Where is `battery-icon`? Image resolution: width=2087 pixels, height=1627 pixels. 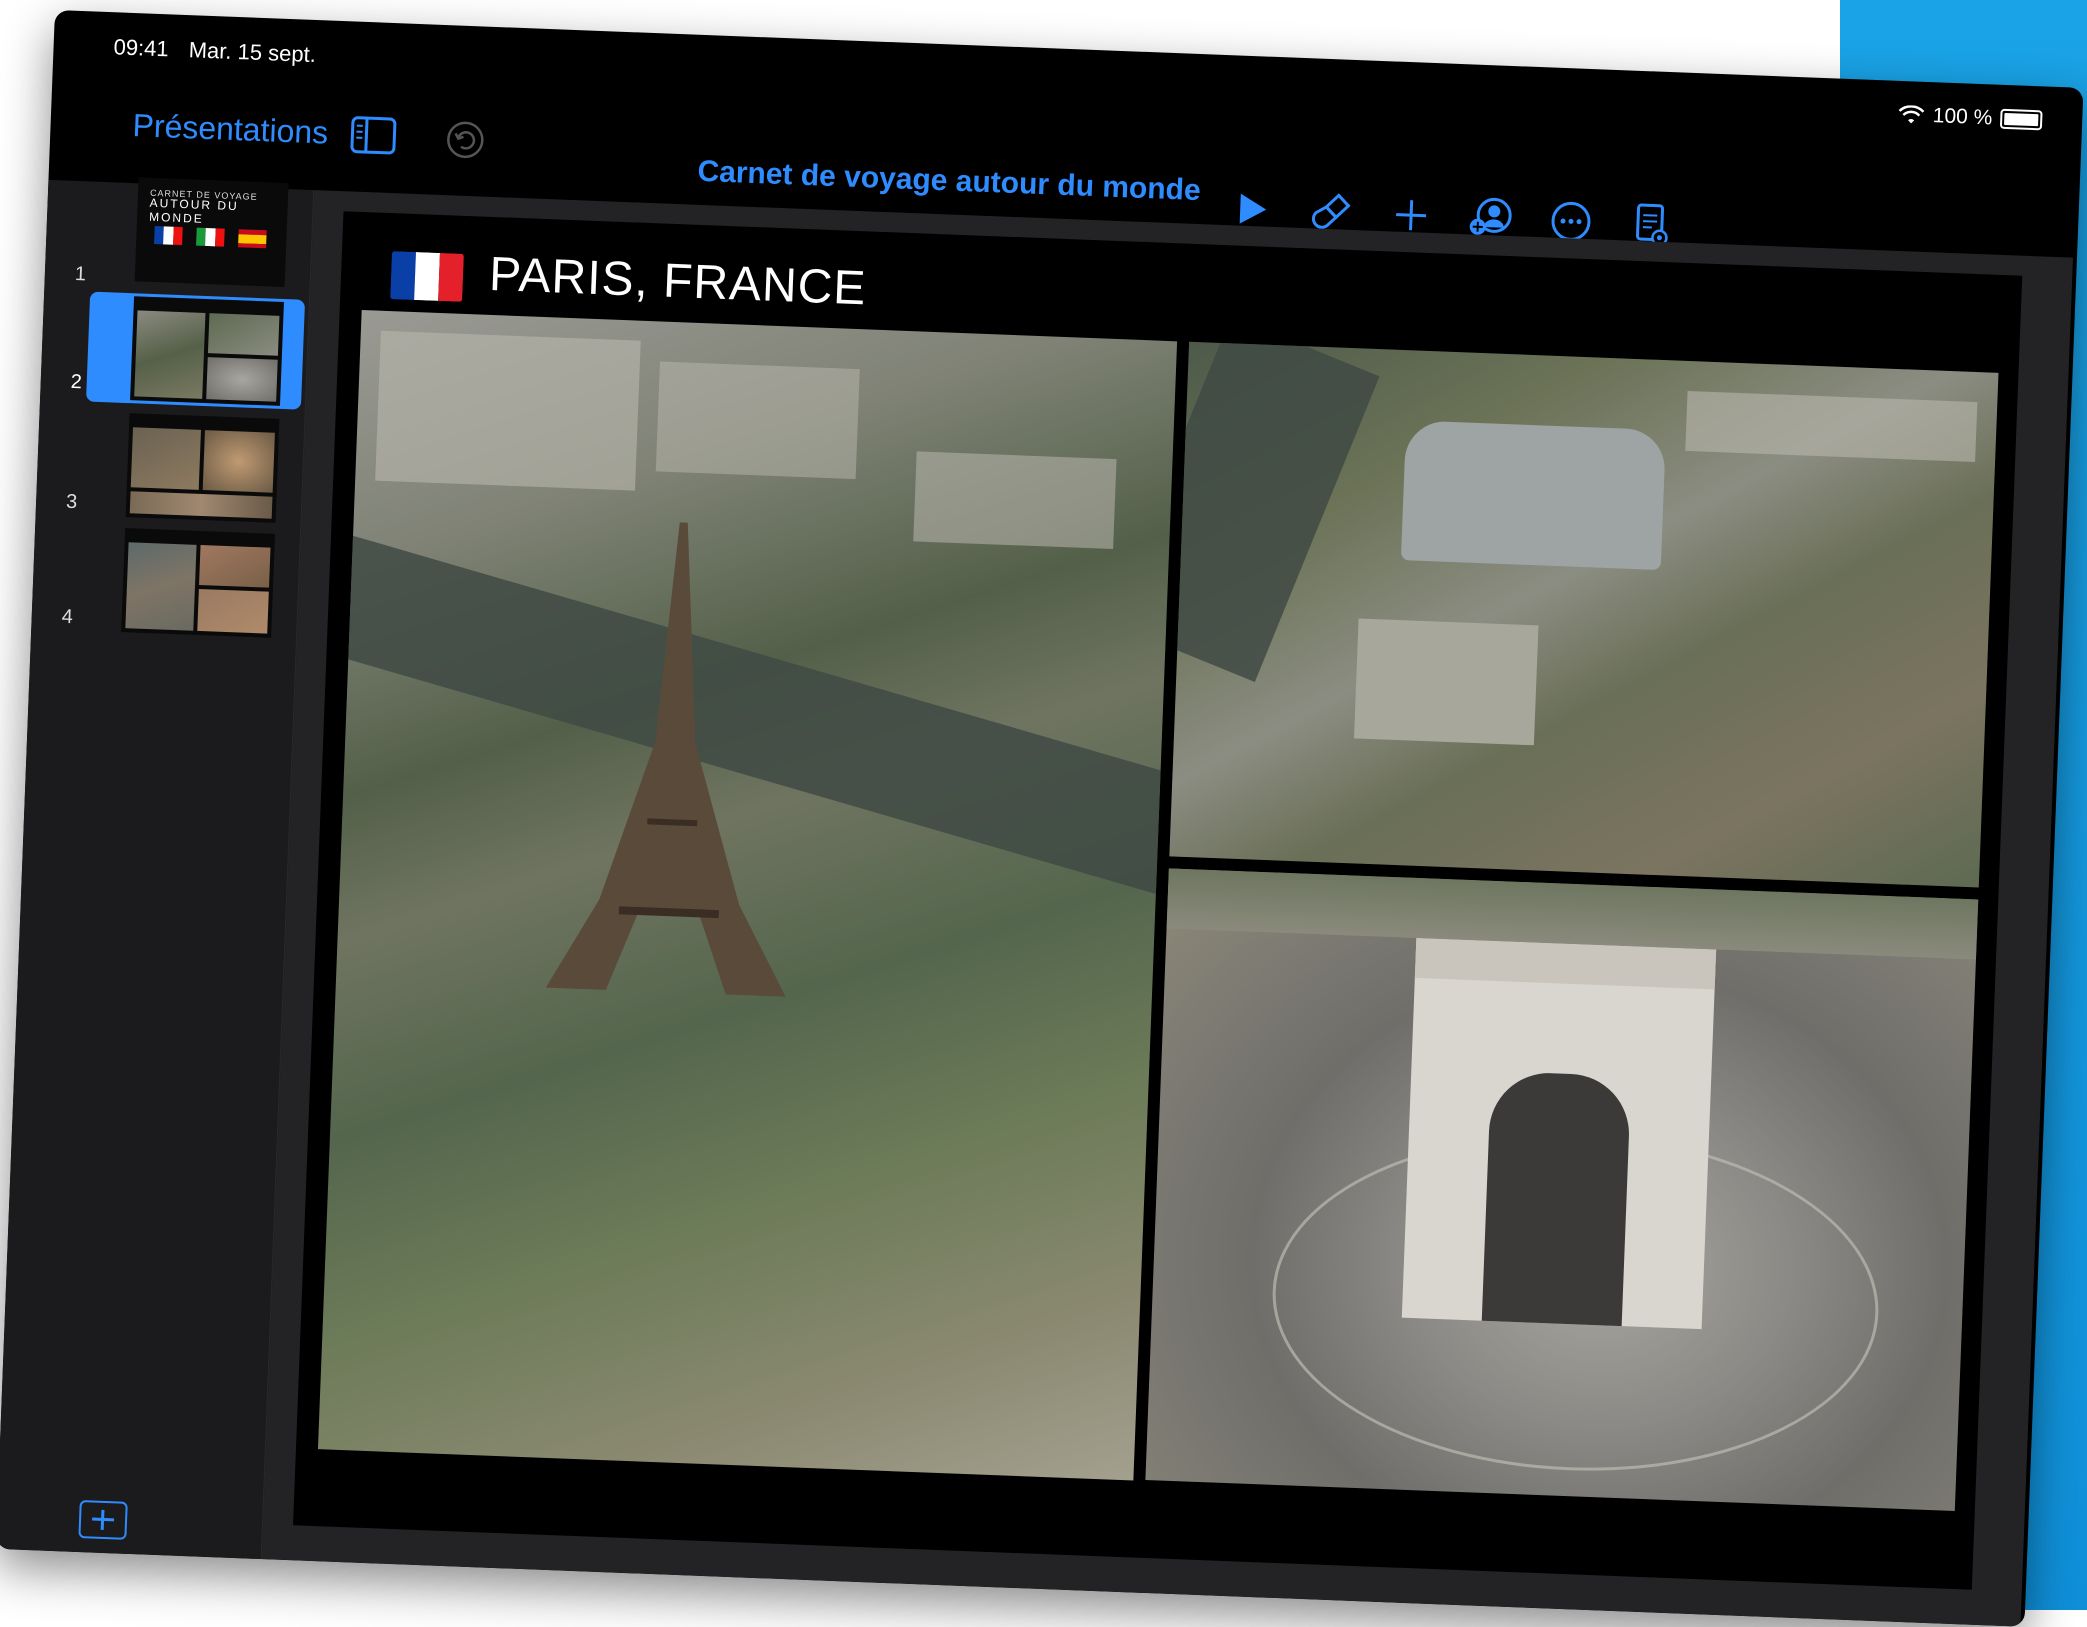
battery-icon is located at coordinates (2021, 120).